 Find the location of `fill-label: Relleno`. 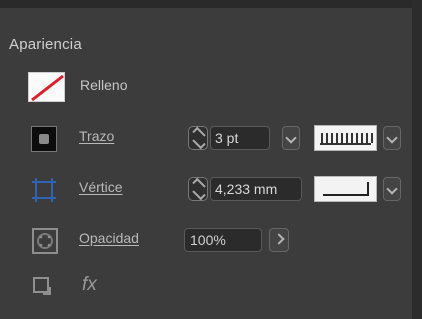

fill-label: Relleno is located at coordinates (104, 85).